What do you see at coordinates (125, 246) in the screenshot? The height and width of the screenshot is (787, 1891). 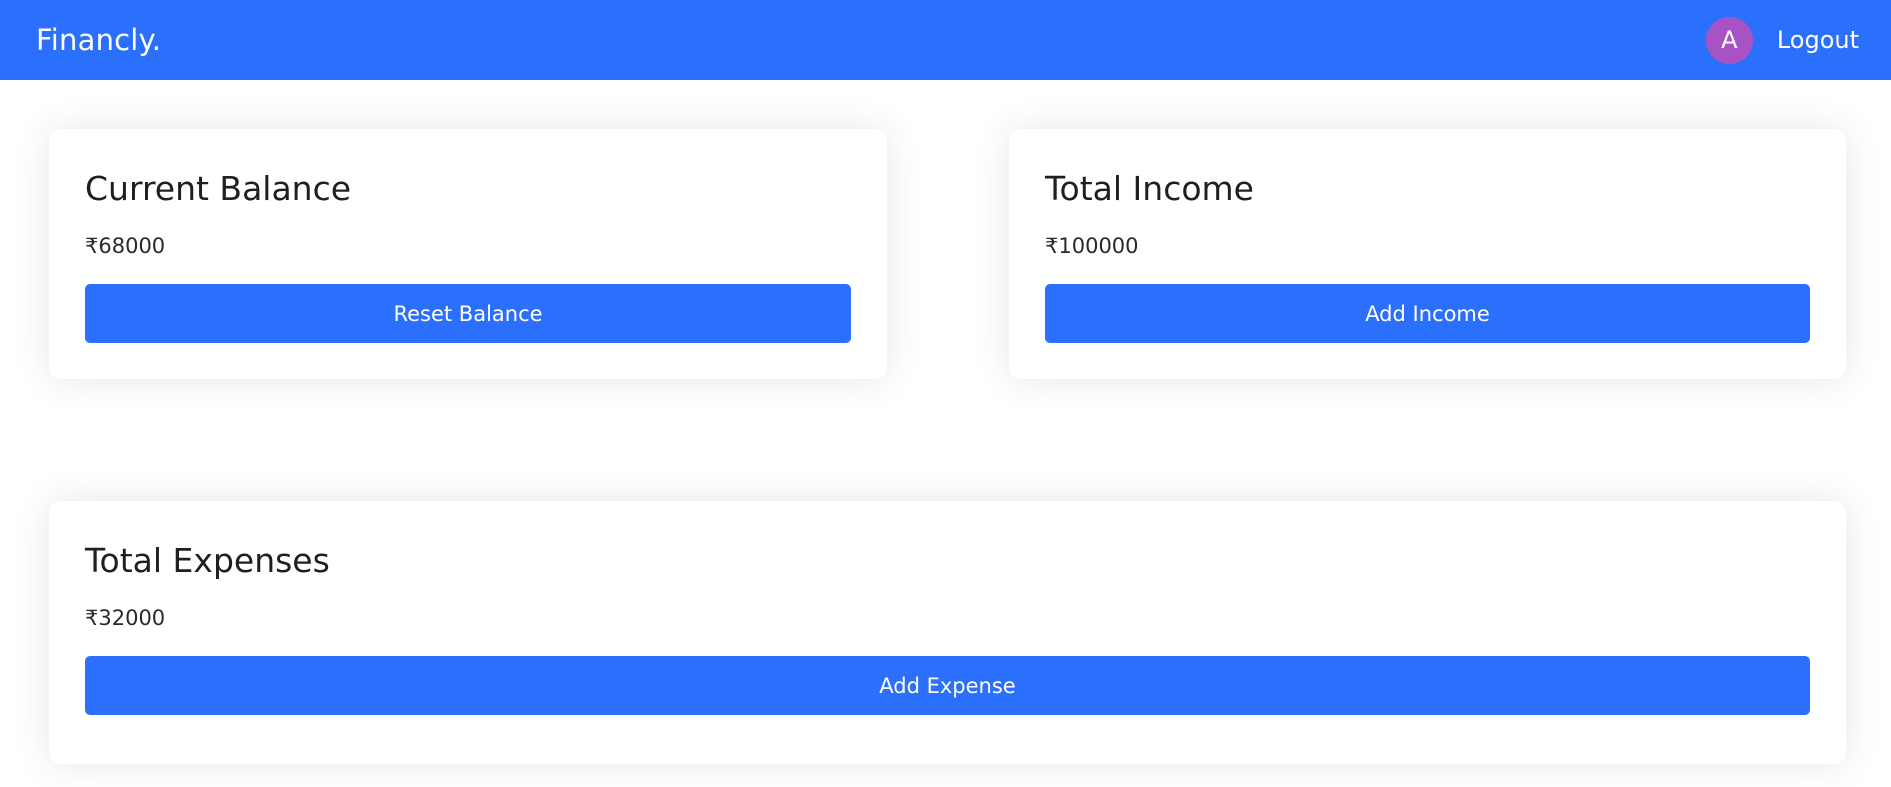 I see `balance-value: ₹68000` at bounding box center [125, 246].